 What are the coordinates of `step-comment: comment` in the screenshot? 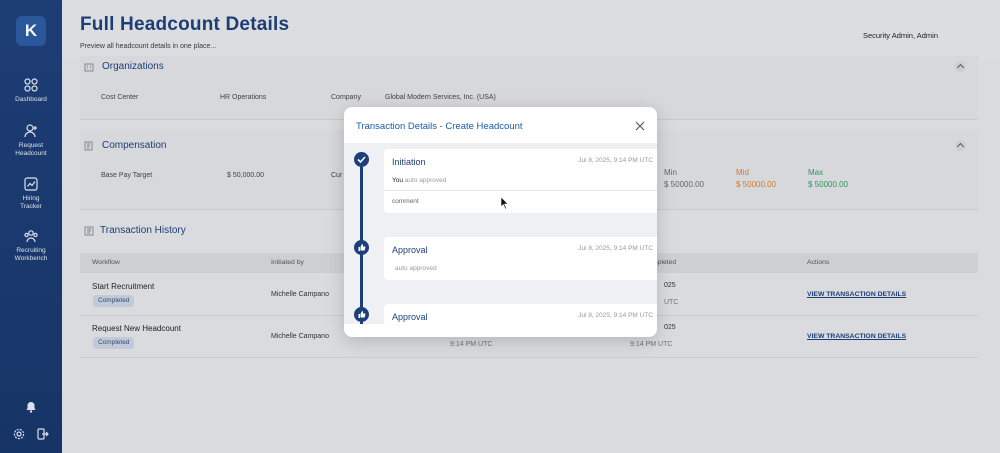 It's located at (405, 201).